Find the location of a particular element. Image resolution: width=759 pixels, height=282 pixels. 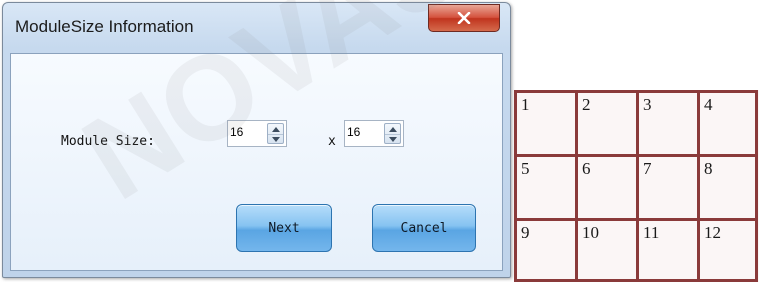

grid-cell: 1 is located at coordinates (544, 122).